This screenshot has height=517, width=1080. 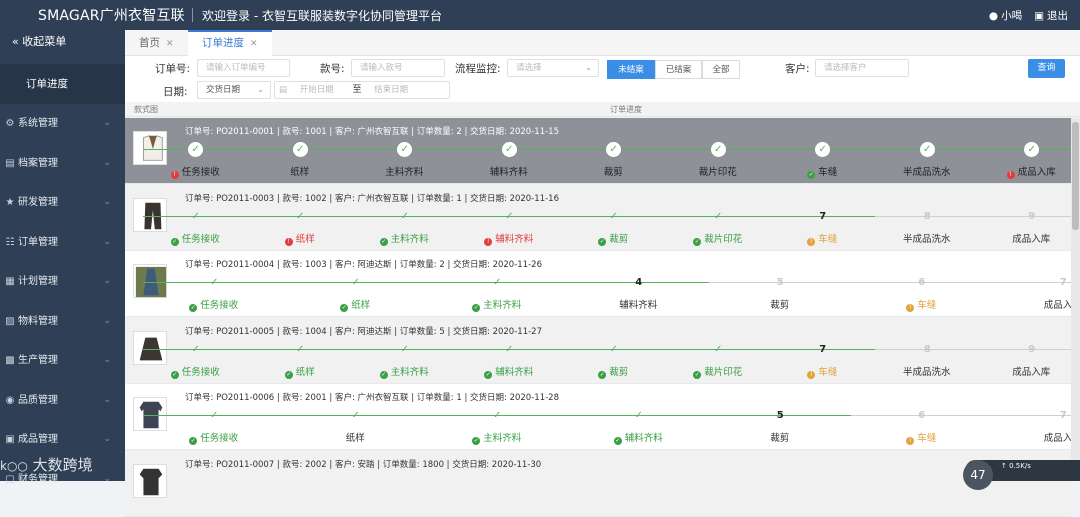 What do you see at coordinates (926, 162) in the screenshot?
I see `progress-step: ✓ 半成品洗水` at bounding box center [926, 162].